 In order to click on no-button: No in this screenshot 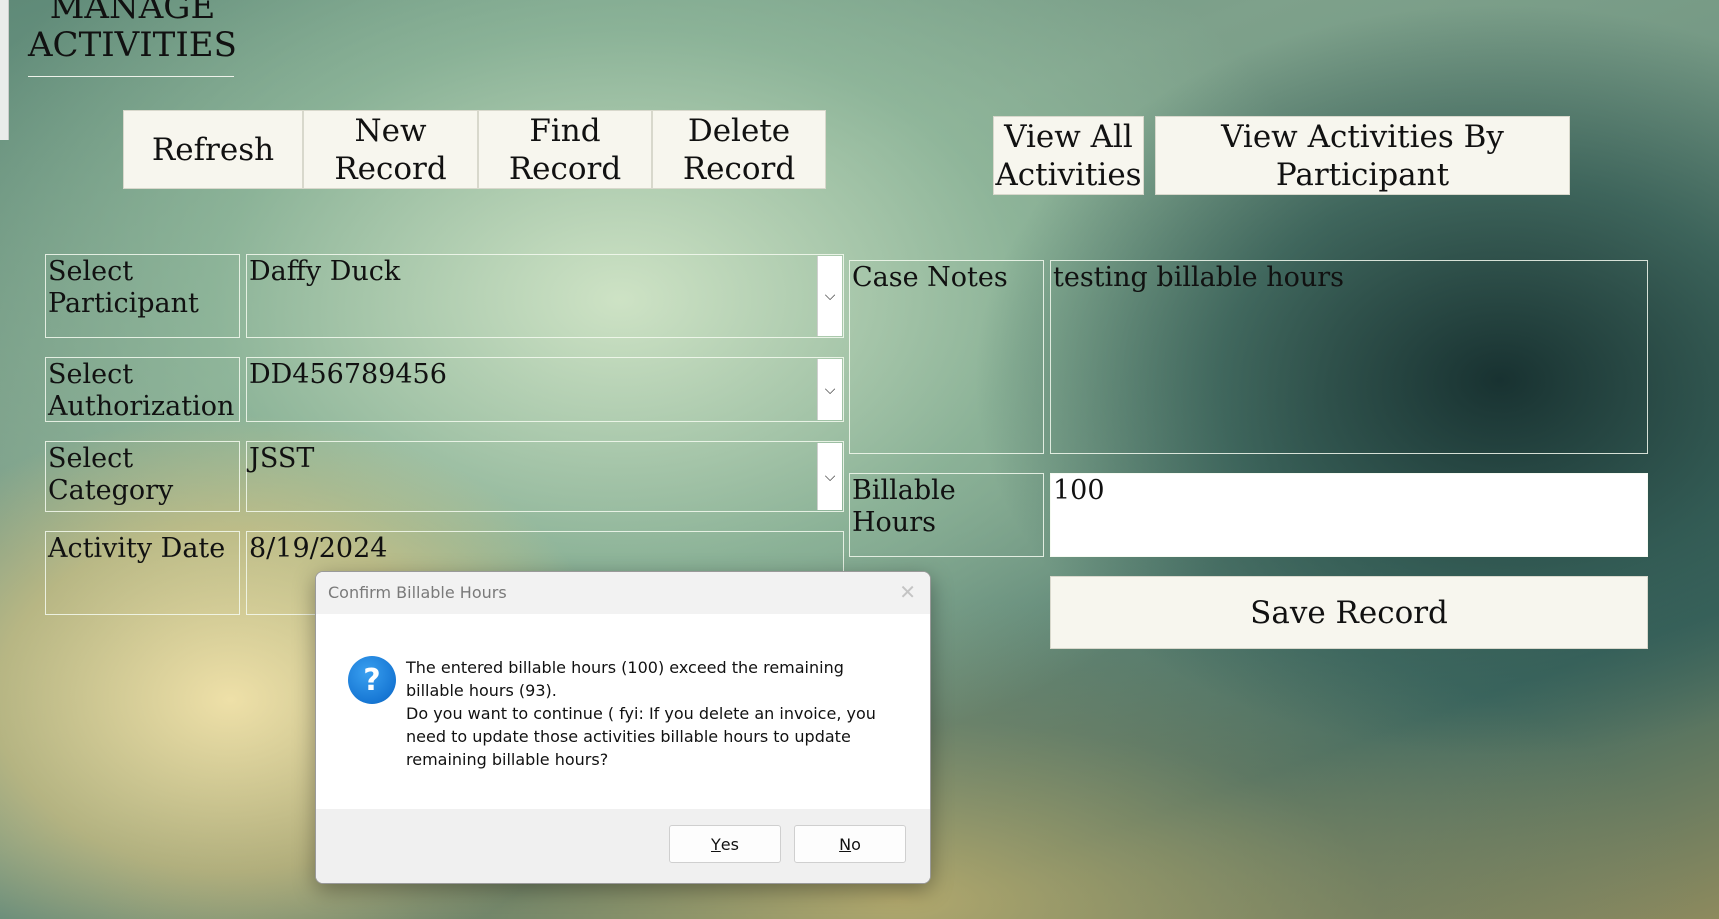, I will do `click(850, 844)`.